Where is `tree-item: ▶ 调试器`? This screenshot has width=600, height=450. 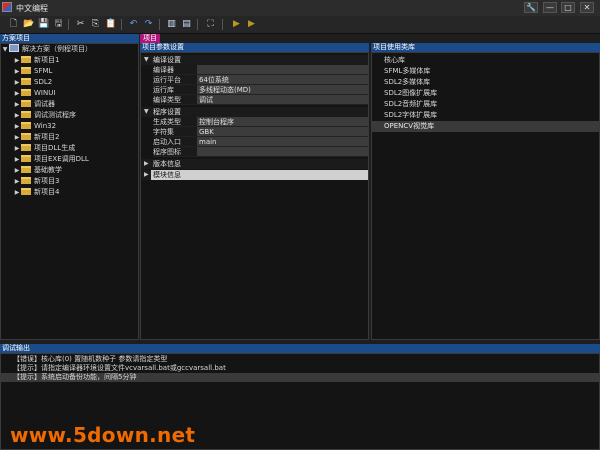 tree-item: ▶ 调试器 is located at coordinates (34, 104).